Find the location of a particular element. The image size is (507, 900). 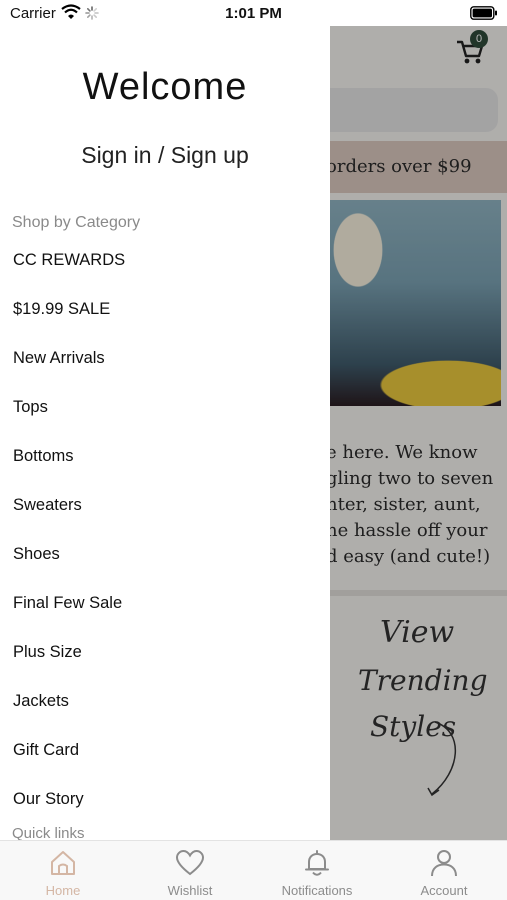

menu-item-sale: $19.99 SALE is located at coordinates (165, 309).